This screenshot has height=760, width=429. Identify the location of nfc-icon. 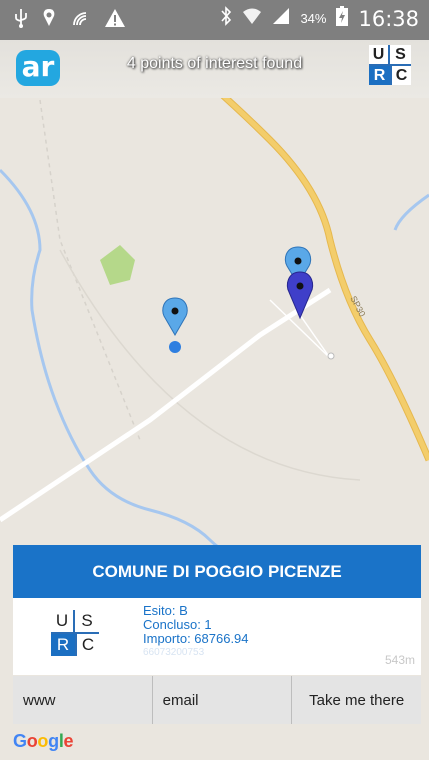
(80, 20).